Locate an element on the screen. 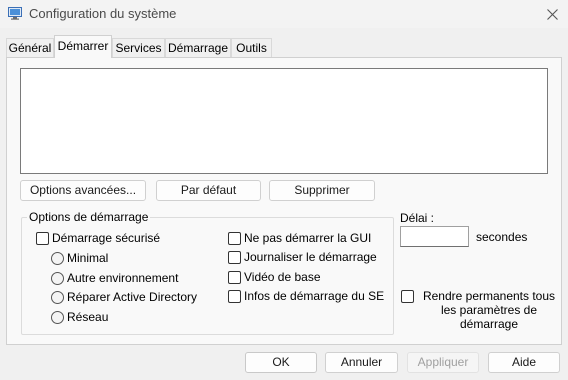 Image resolution: width=568 pixels, height=380 pixels. timeout-unit: secondes is located at coordinates (502, 237).